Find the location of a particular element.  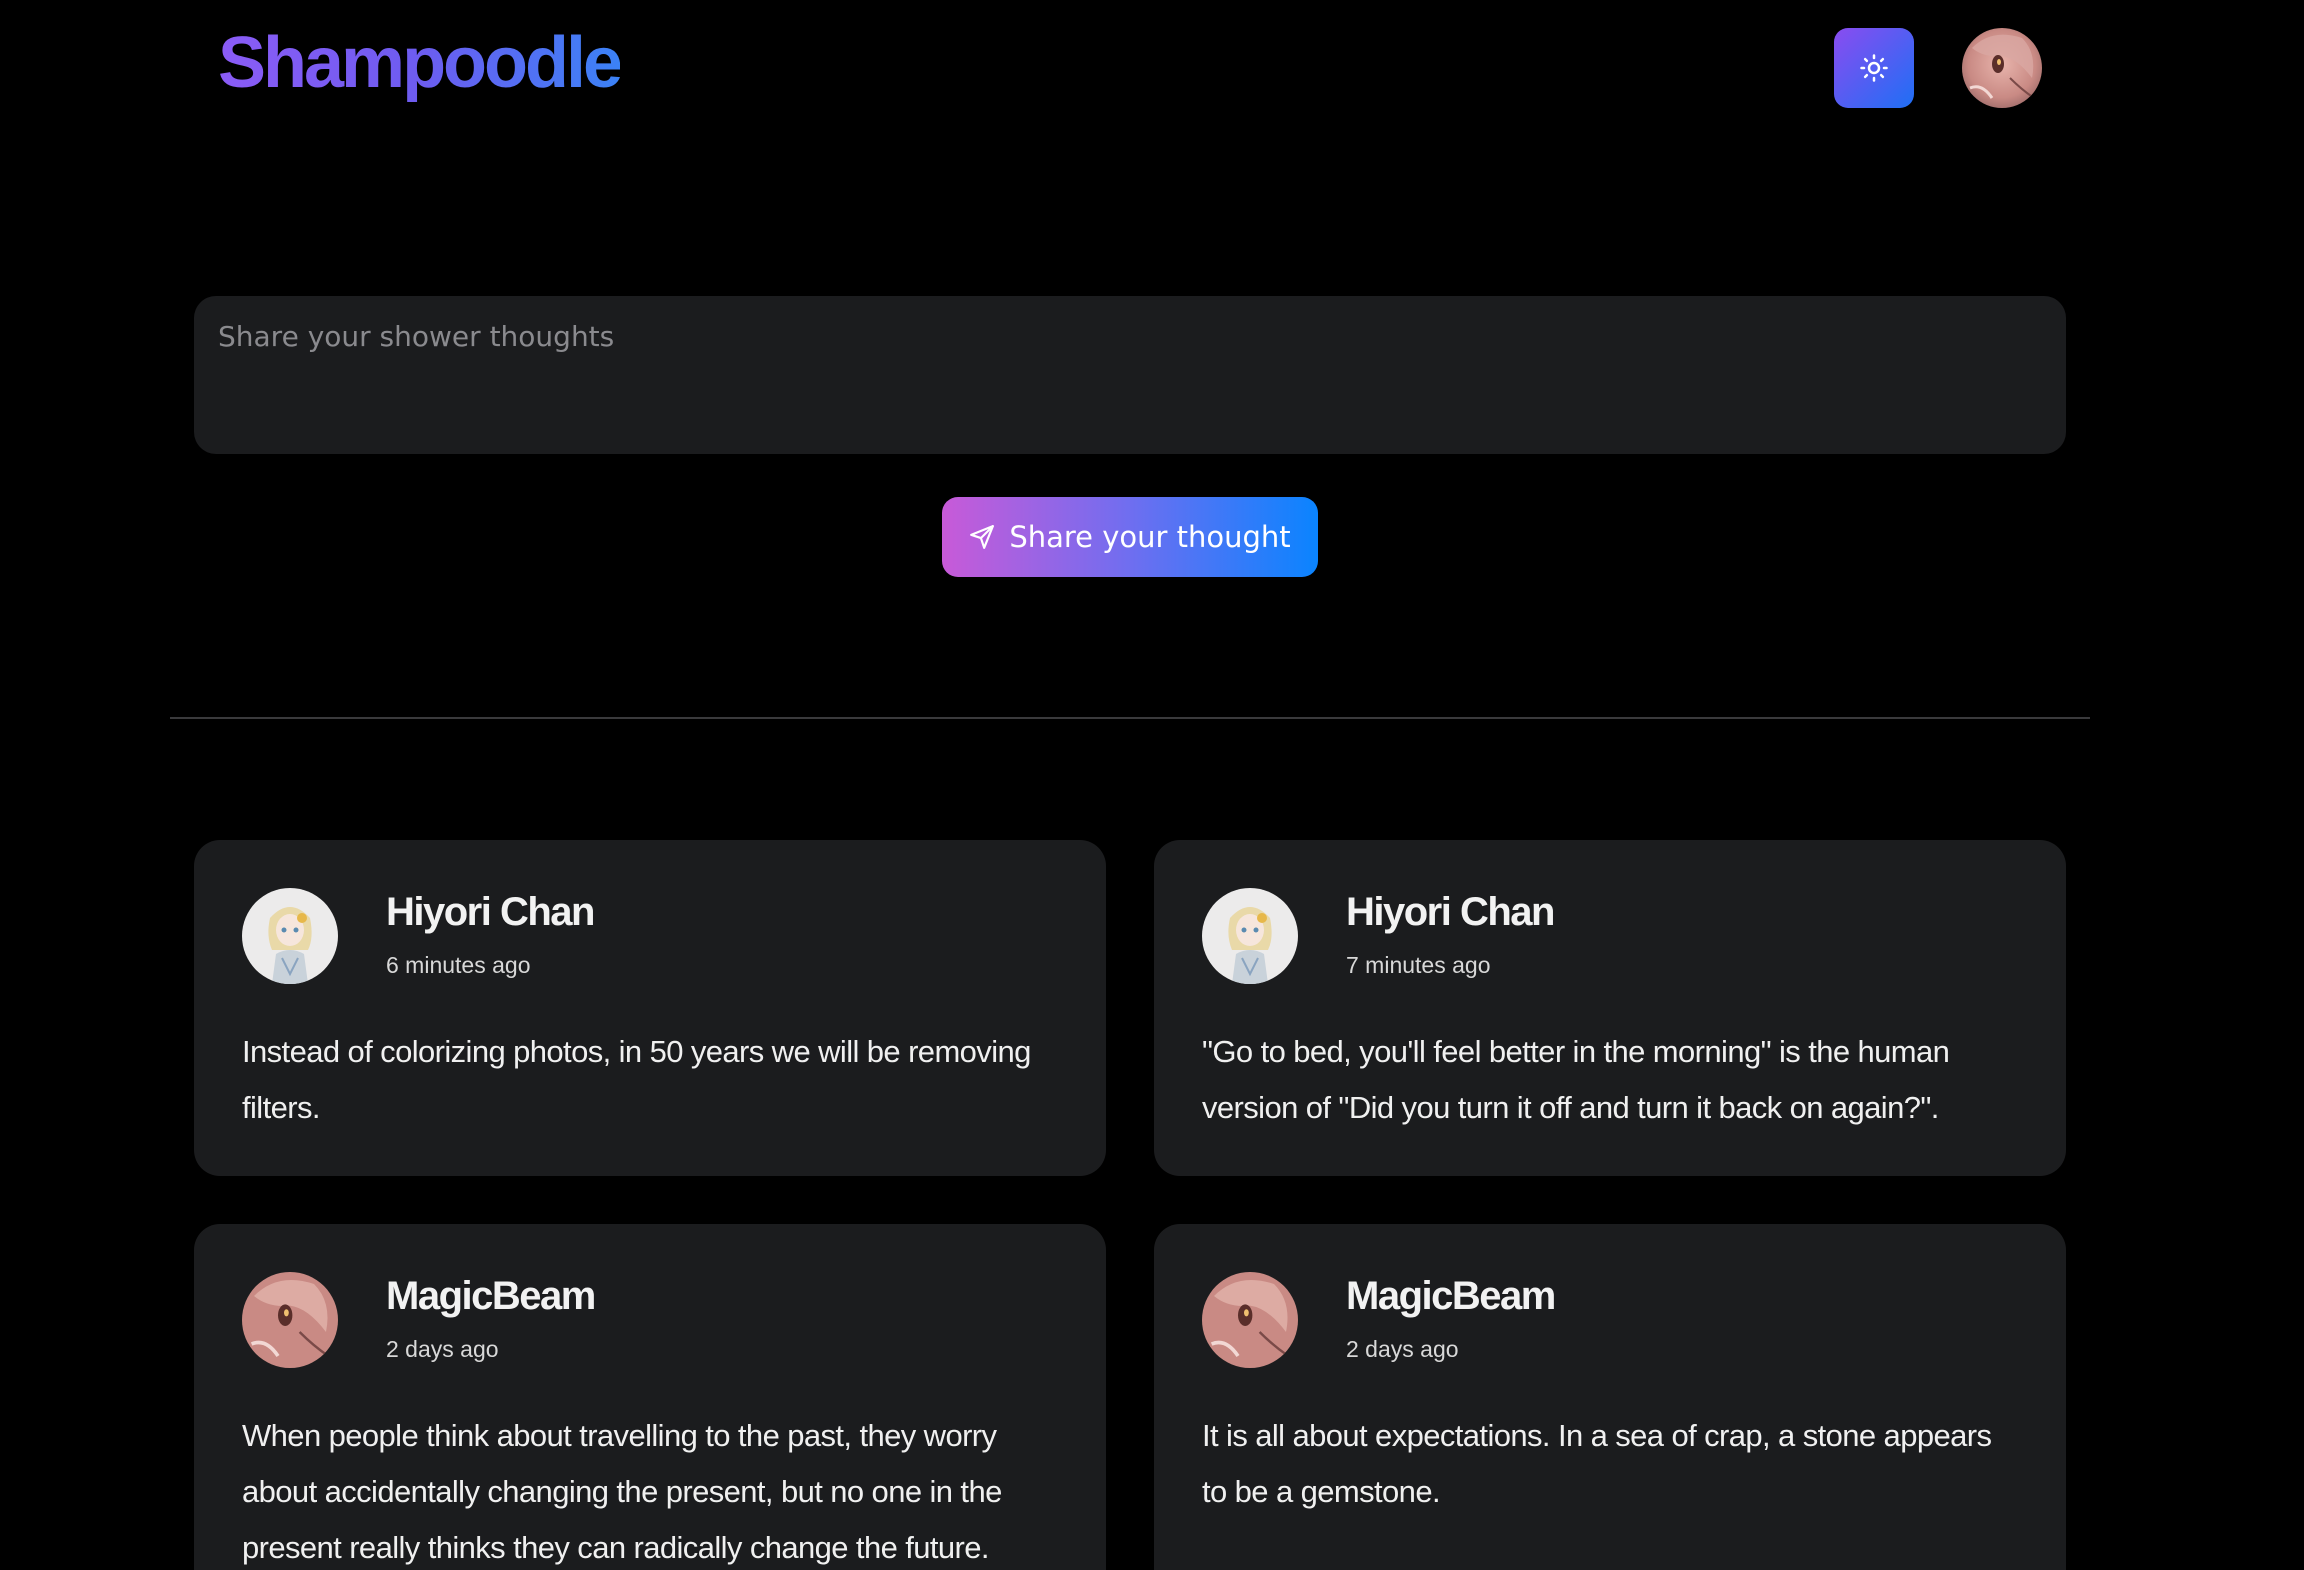

divider is located at coordinates (1130, 718).